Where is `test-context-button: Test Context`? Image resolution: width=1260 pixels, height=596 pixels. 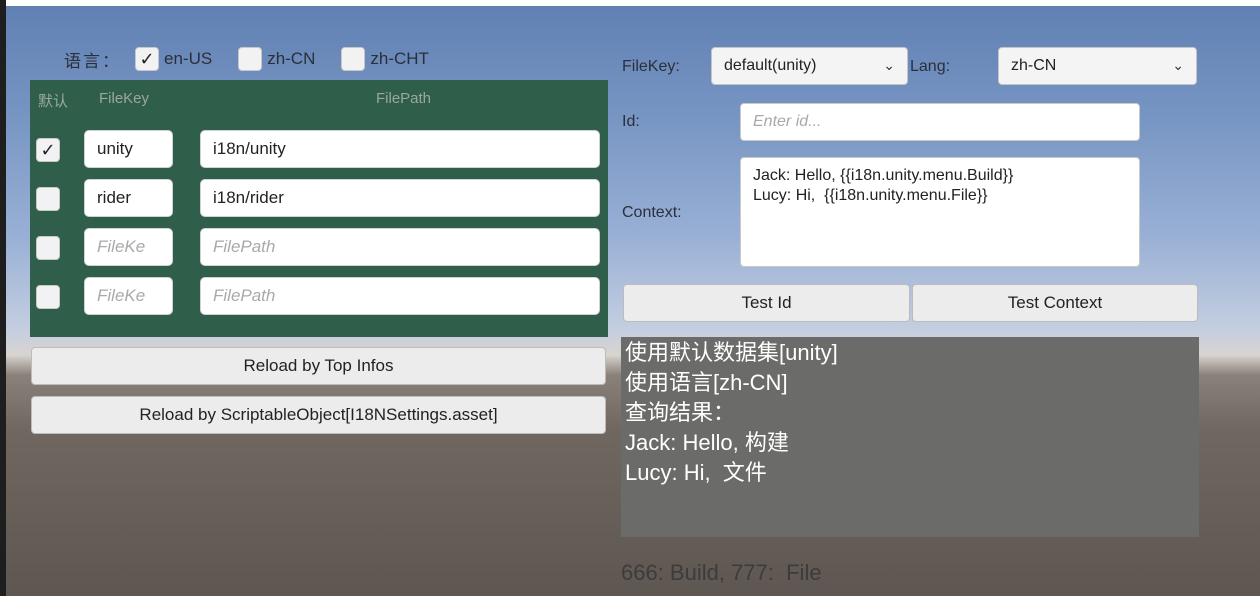
test-context-button: Test Context is located at coordinates (1055, 303).